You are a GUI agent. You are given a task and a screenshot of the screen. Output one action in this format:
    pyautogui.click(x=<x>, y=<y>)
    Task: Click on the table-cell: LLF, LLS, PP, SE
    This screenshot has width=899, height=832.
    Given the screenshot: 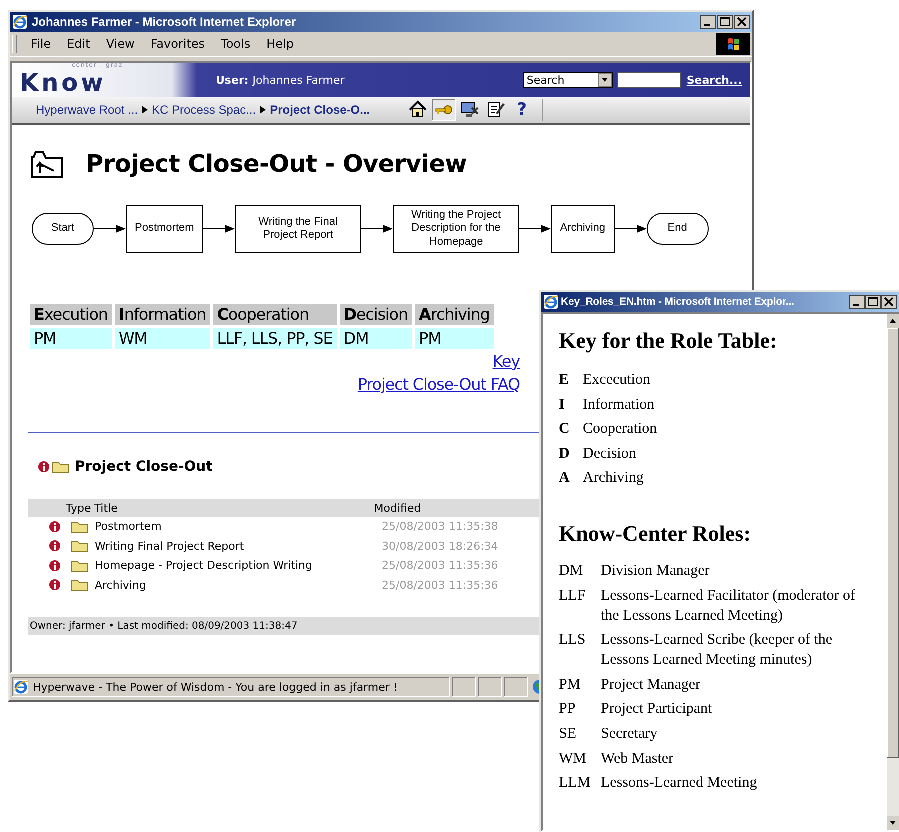 What is the action you would take?
    pyautogui.click(x=275, y=338)
    